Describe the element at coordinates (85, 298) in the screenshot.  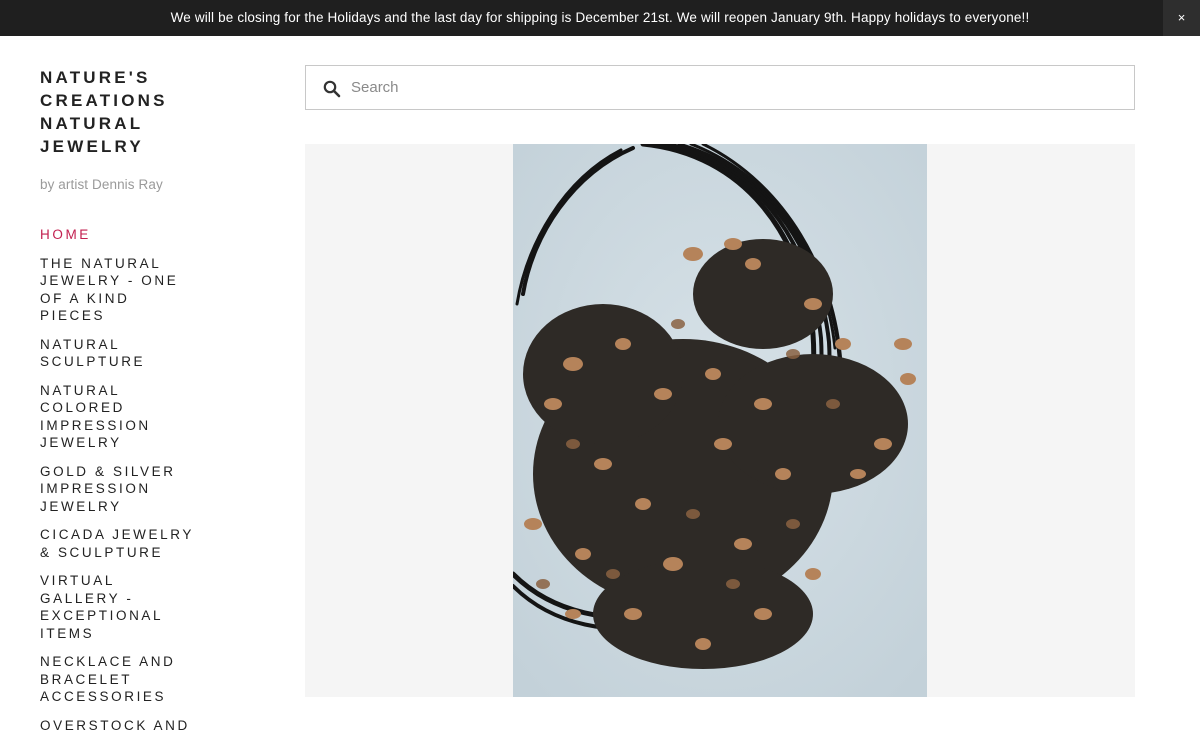
I see `nav-item-label: OF A KIND` at that location.